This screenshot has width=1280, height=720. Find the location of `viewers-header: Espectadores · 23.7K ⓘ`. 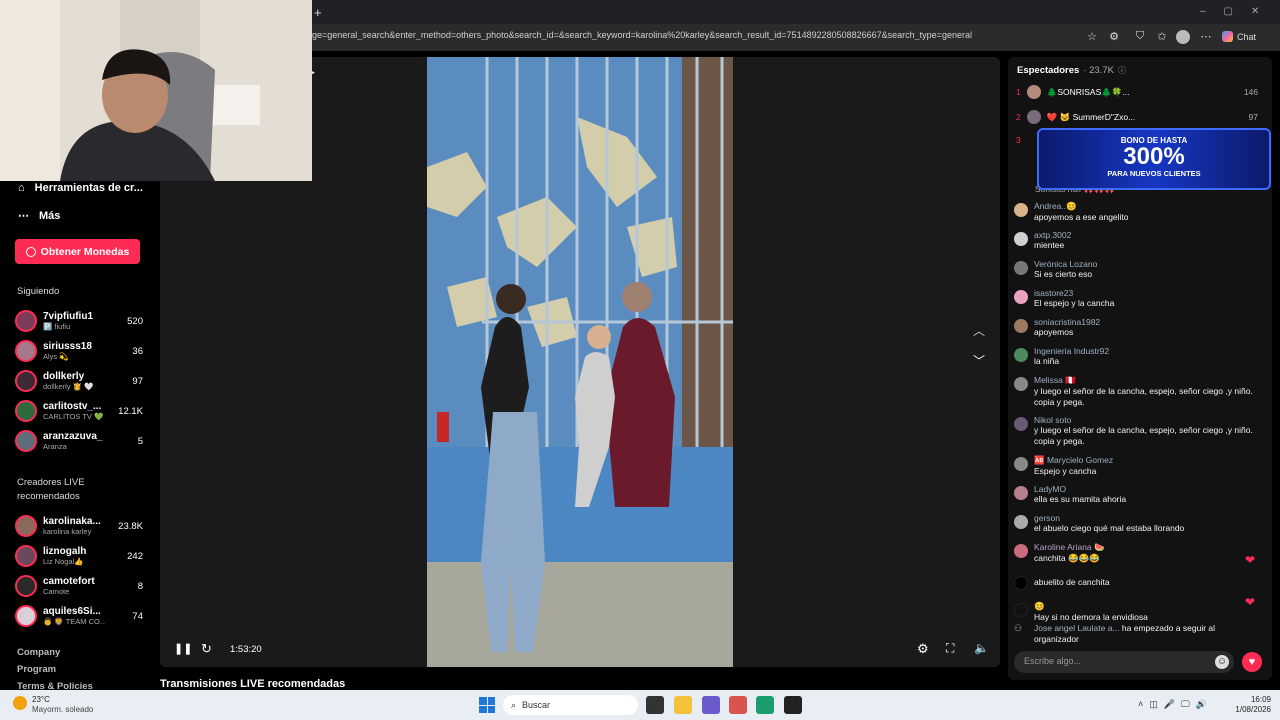

viewers-header: Espectadores · 23.7K ⓘ is located at coordinates (1071, 70).